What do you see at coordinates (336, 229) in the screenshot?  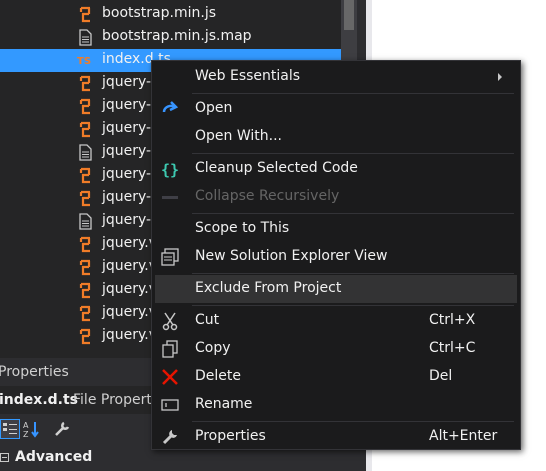 I see `menu-item-scope-to-this: Scope to This` at bounding box center [336, 229].